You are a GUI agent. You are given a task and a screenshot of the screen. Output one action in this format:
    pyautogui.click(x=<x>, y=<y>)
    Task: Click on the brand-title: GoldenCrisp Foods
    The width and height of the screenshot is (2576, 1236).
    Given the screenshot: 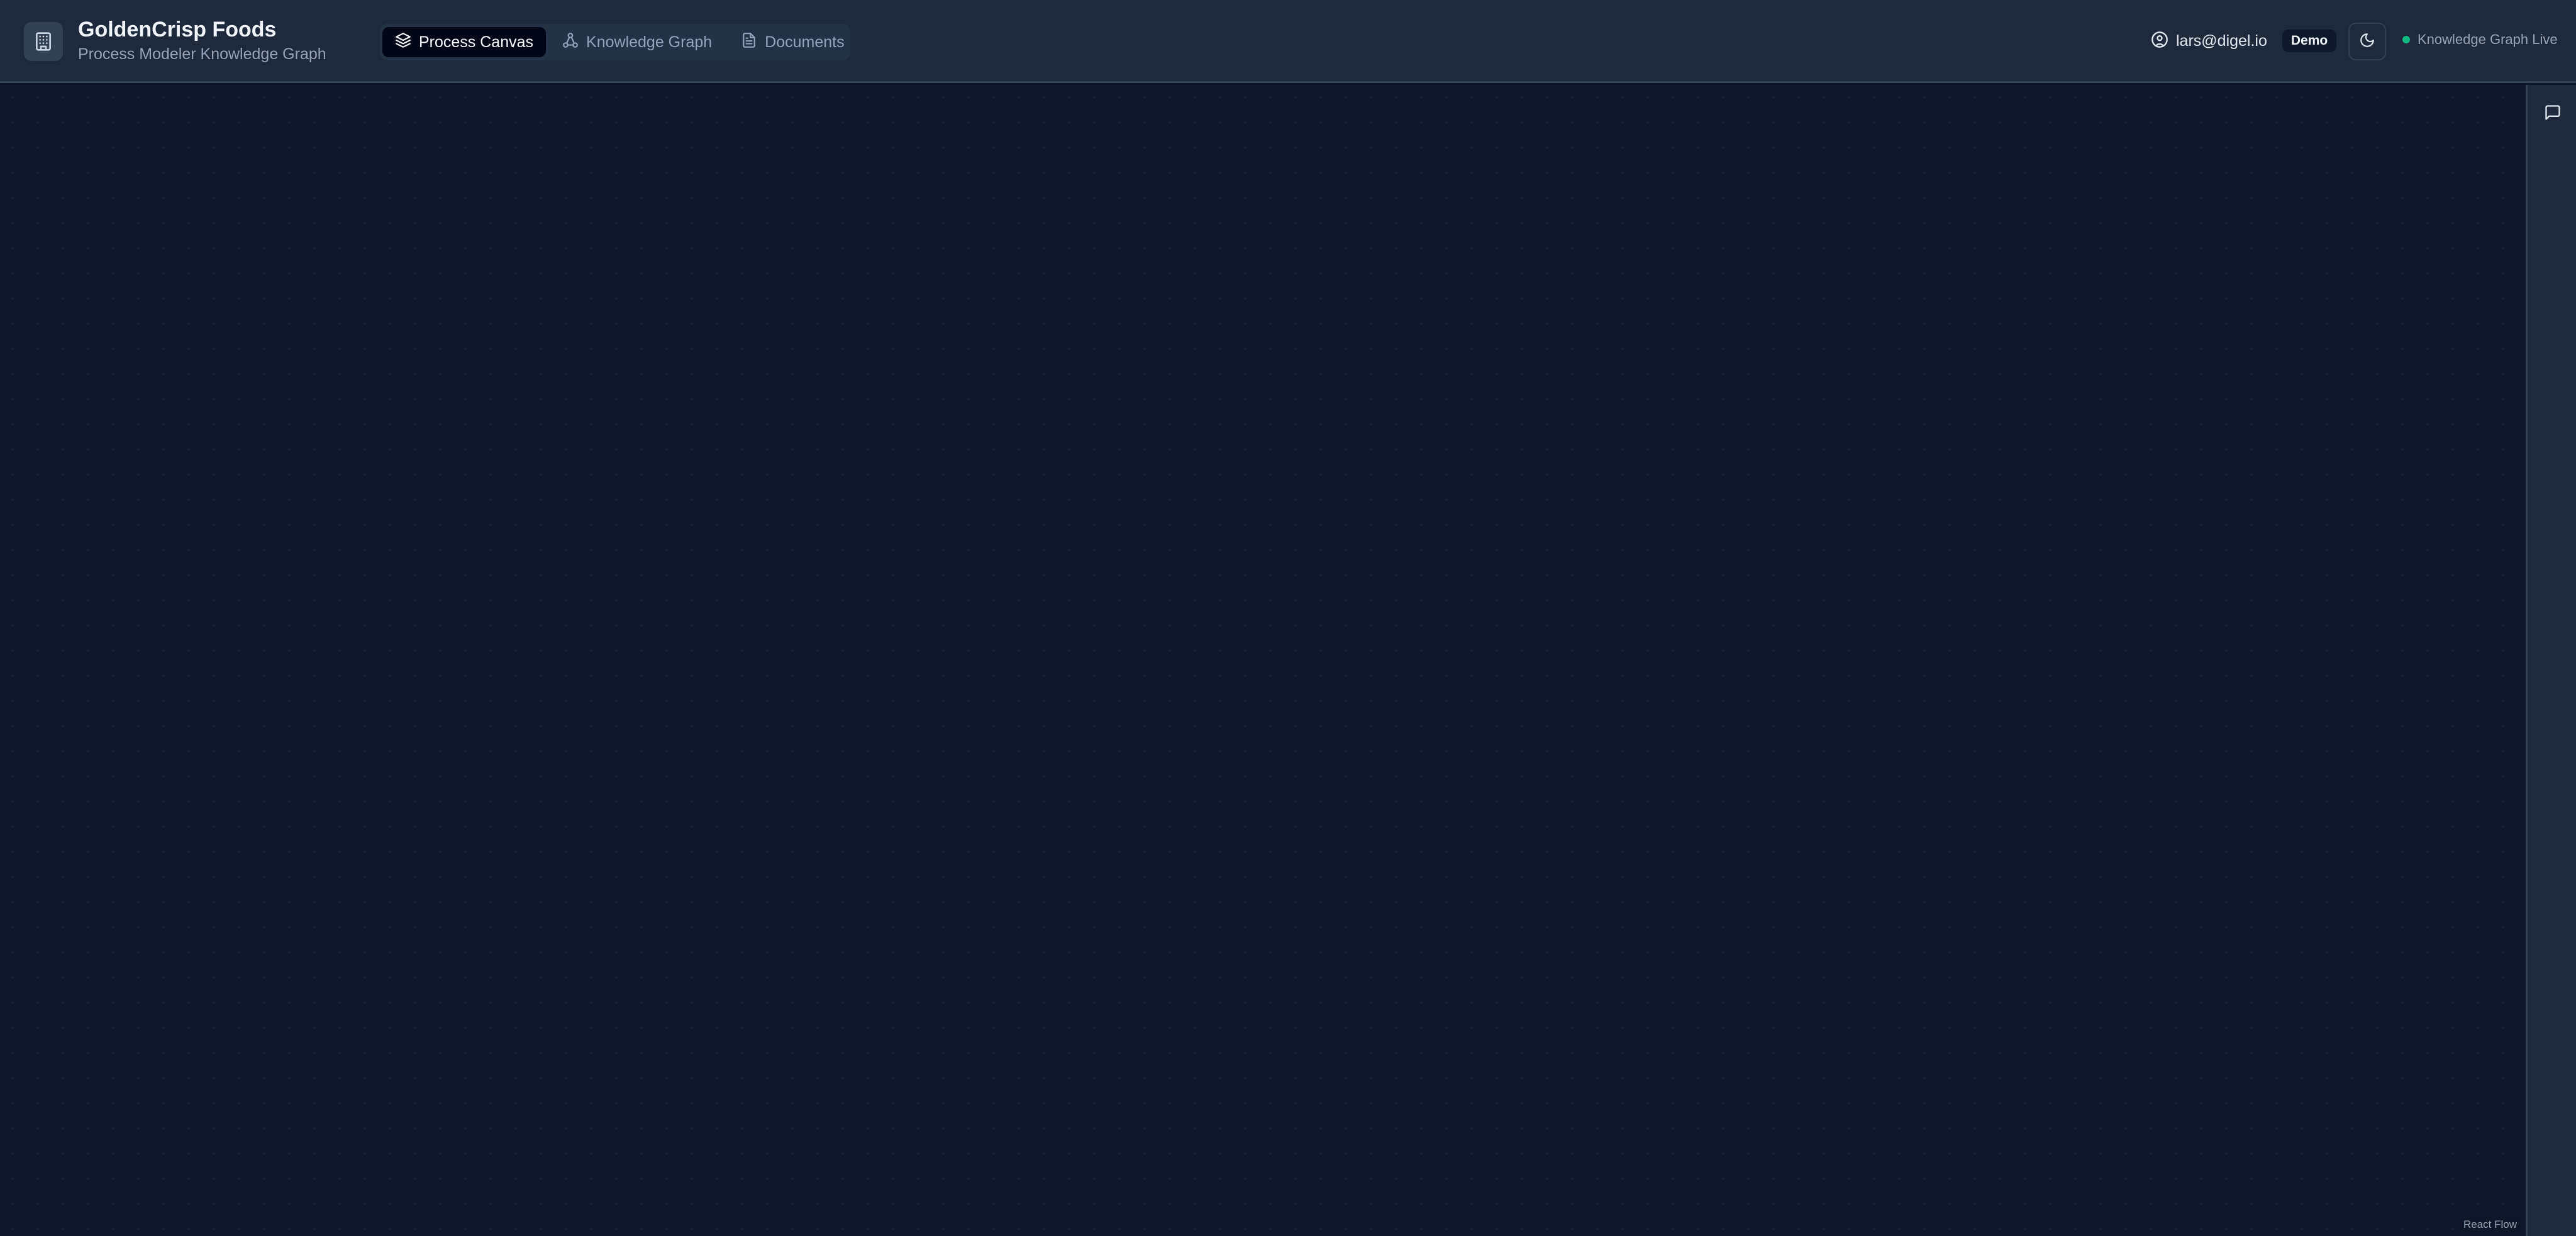 What is the action you would take?
    pyautogui.click(x=177, y=30)
    